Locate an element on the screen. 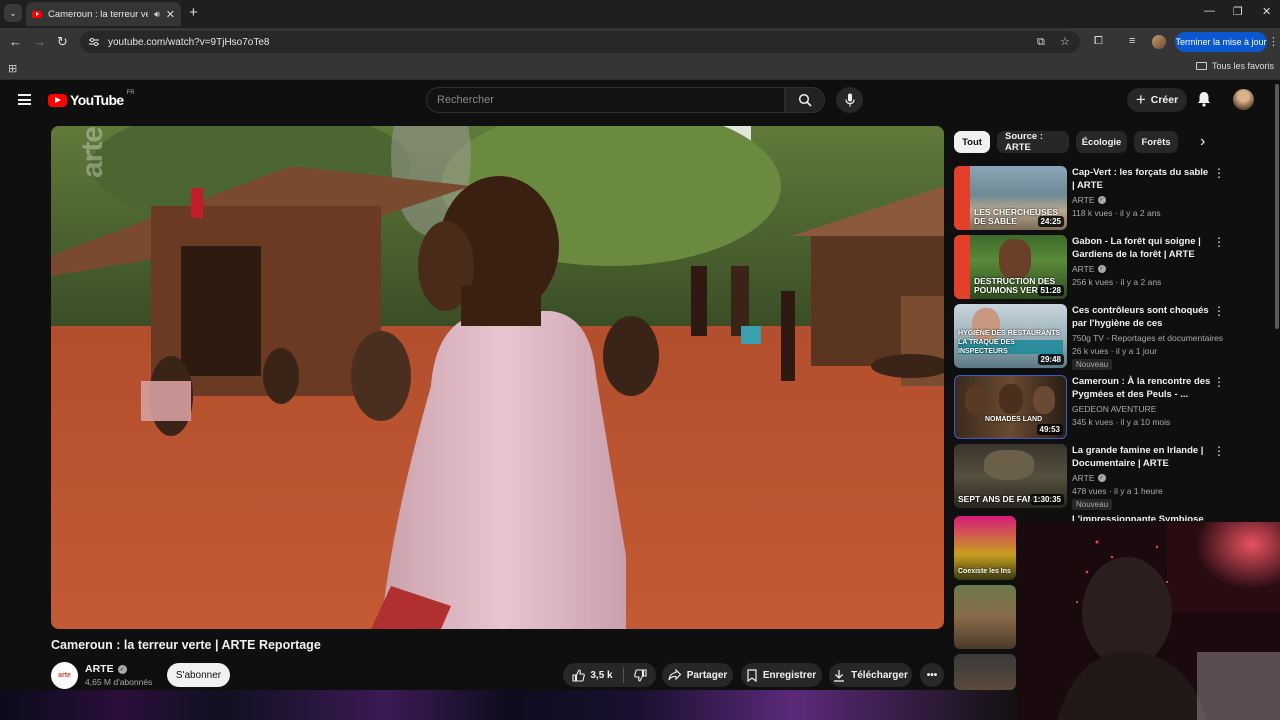  subscribe-button: S'abonner is located at coordinates (198, 675).